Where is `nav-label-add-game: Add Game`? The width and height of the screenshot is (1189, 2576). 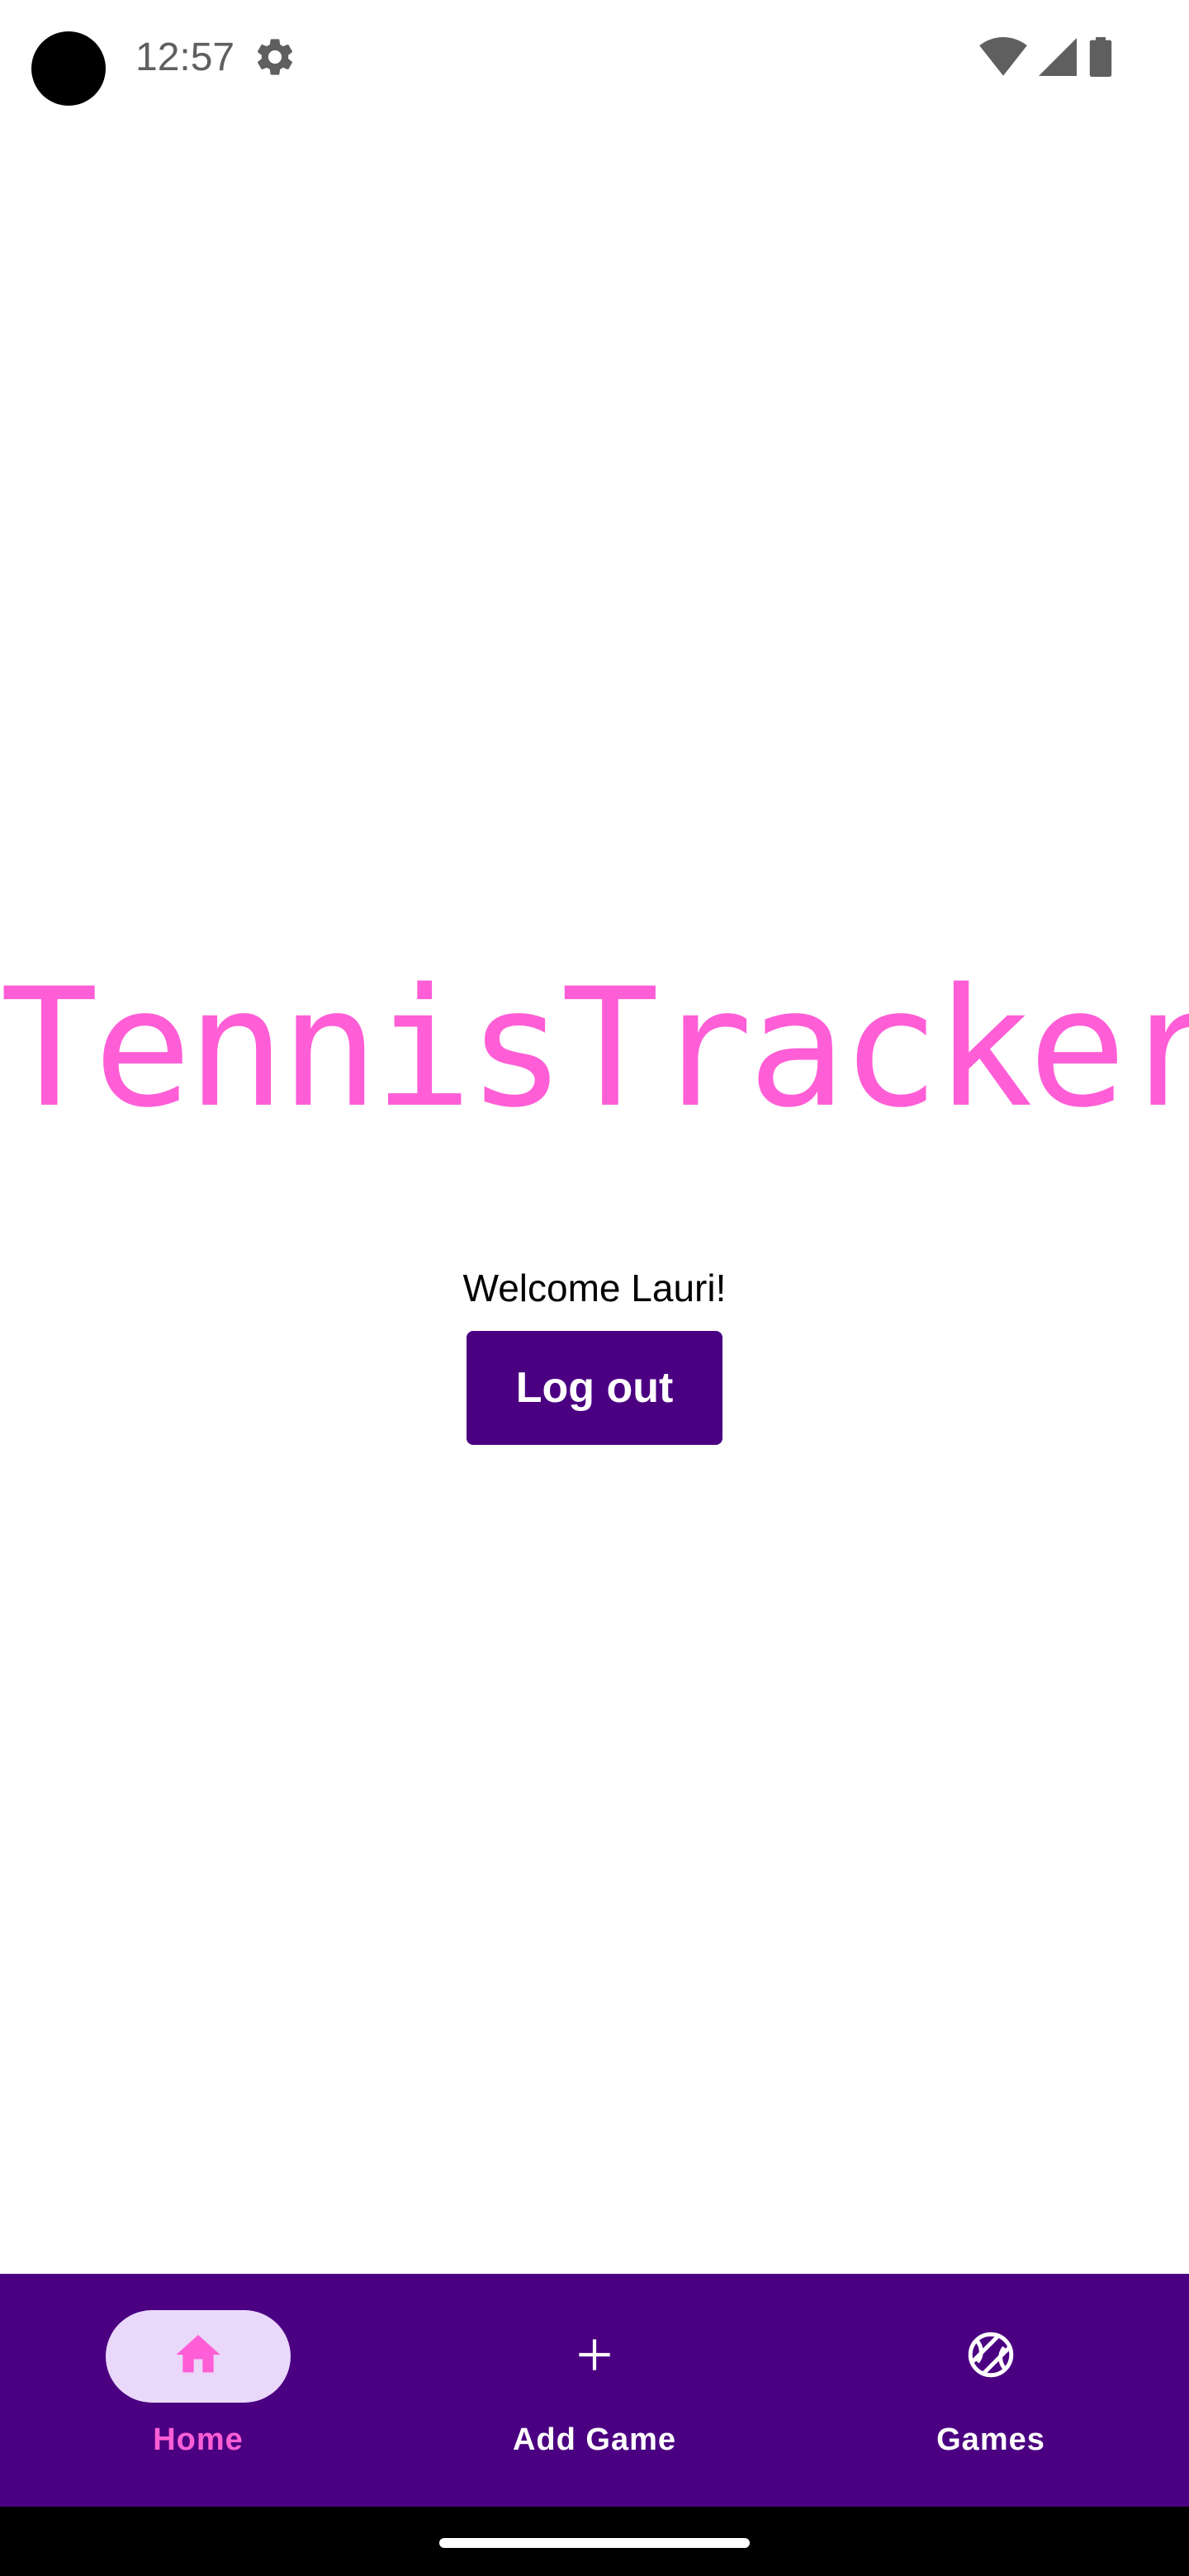 nav-label-add-game: Add Game is located at coordinates (594, 2439).